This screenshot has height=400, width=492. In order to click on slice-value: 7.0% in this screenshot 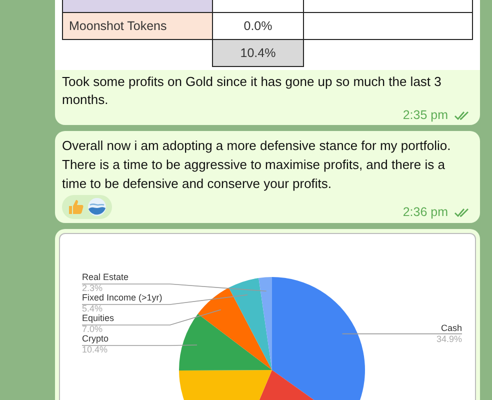, I will do `click(92, 329)`.